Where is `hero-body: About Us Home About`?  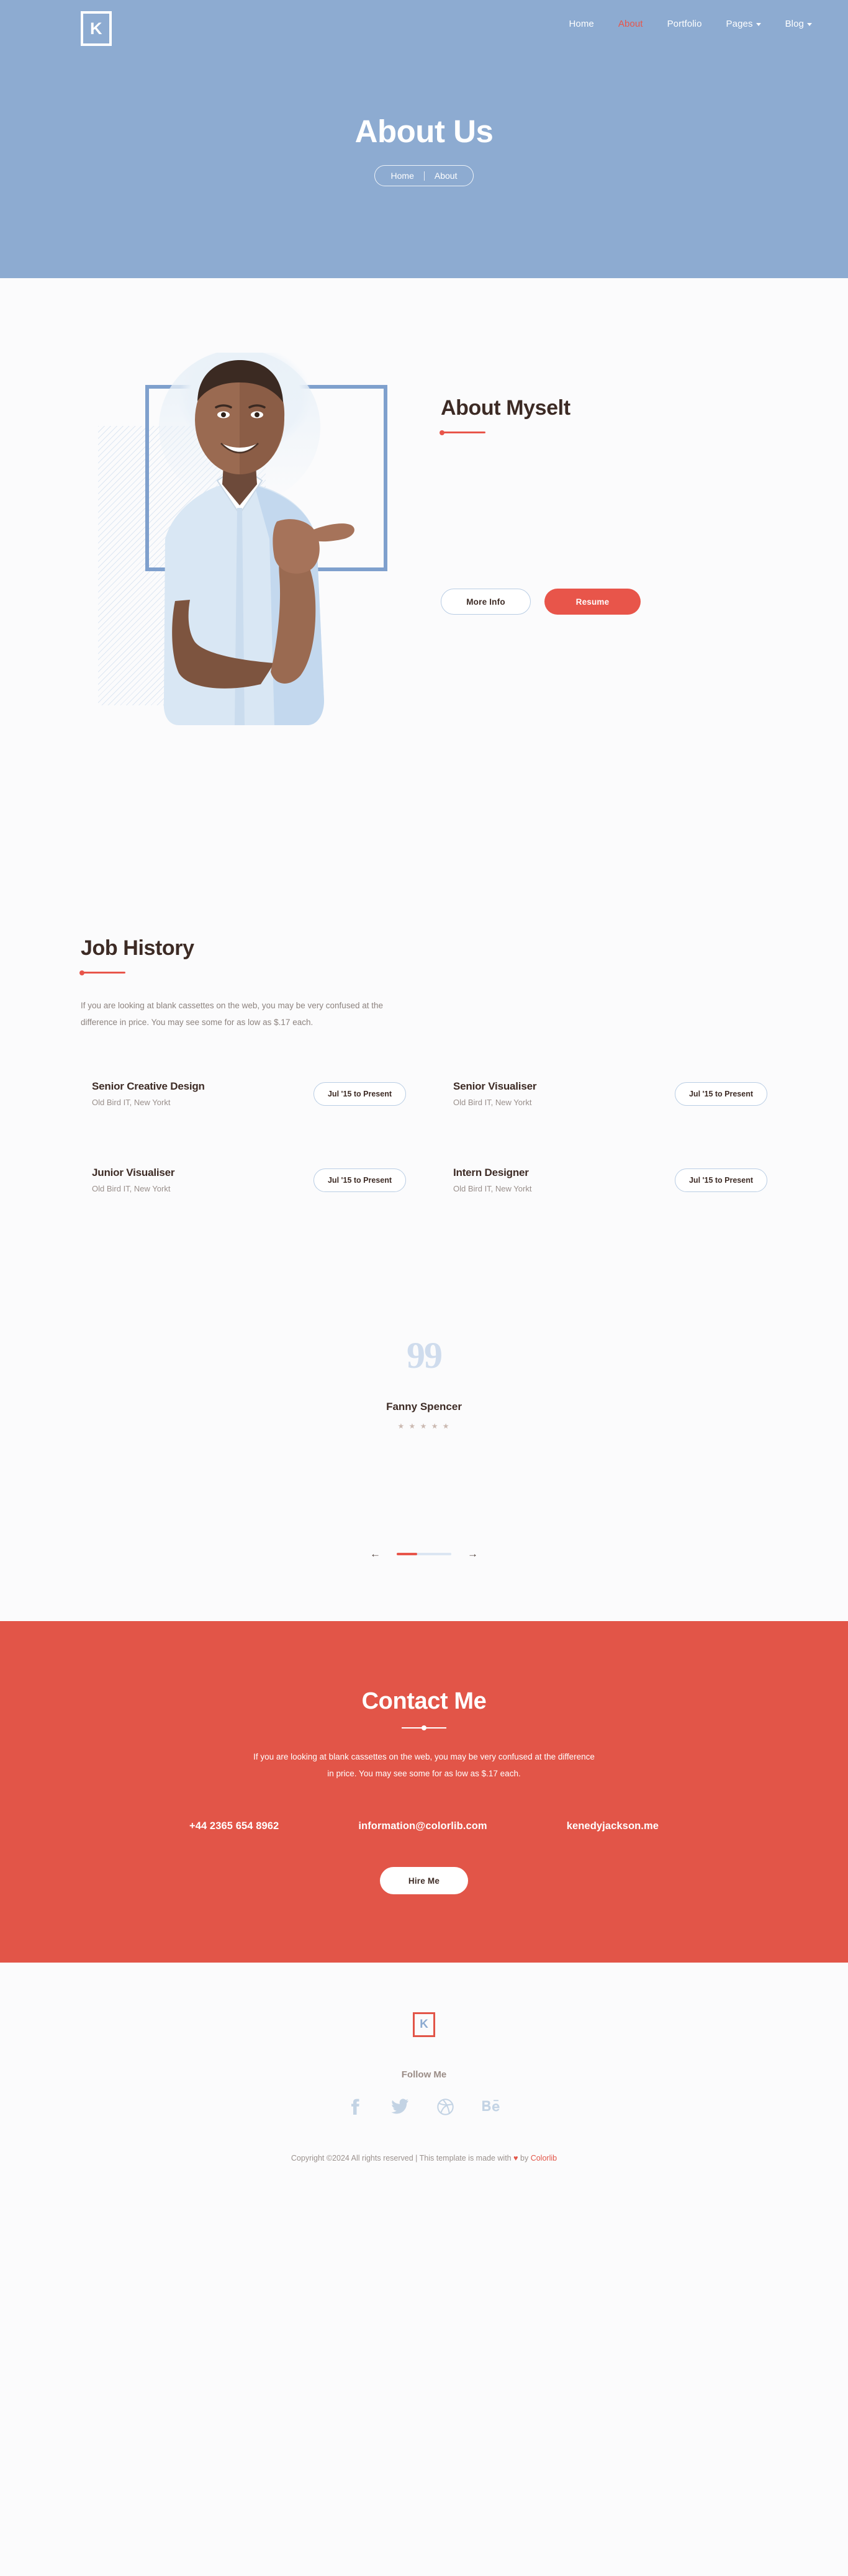
hero-body: About Us Home About is located at coordinates (424, 122).